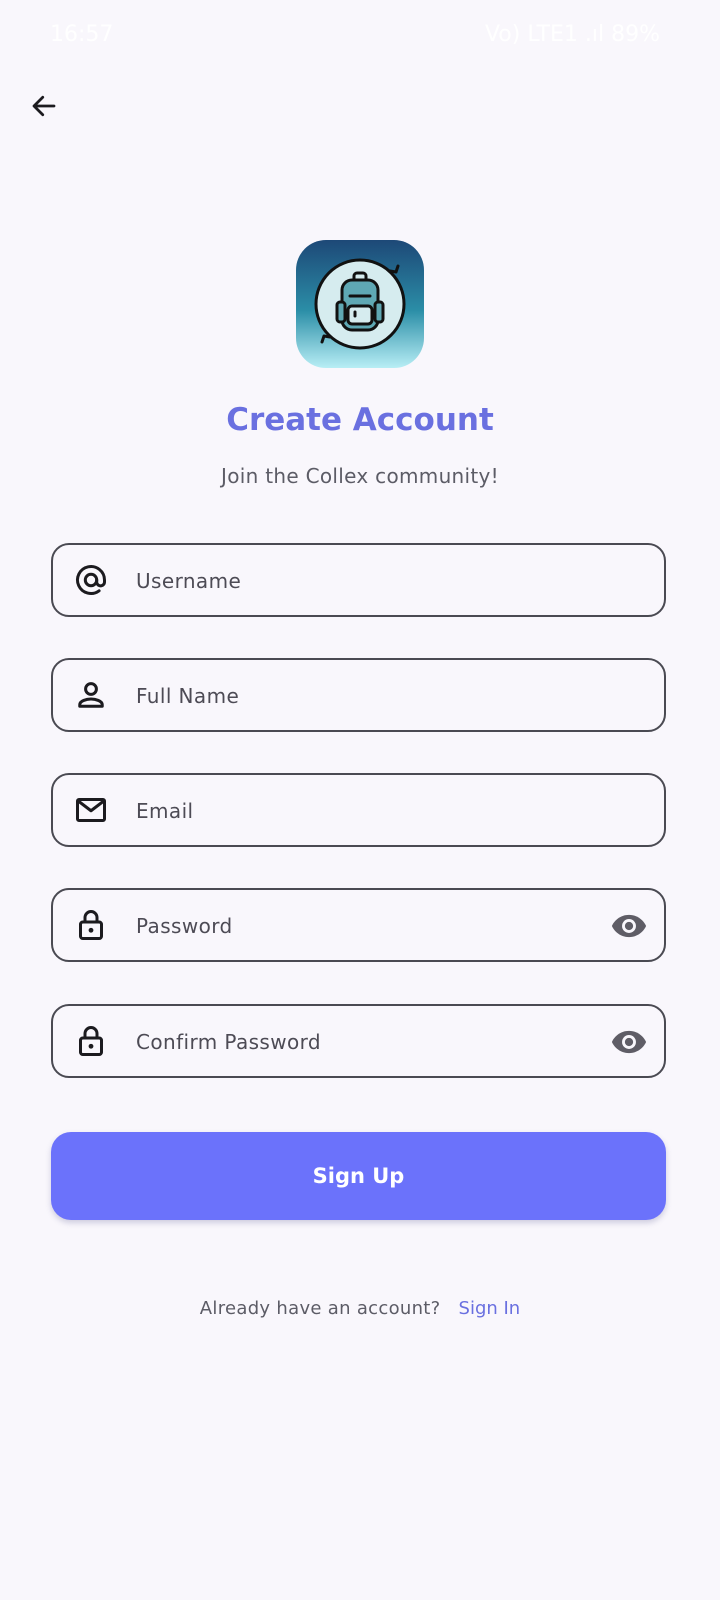 The height and width of the screenshot is (1600, 720). What do you see at coordinates (320, 1308) in the screenshot?
I see `sign-in-prompt-text: Already have an account?` at bounding box center [320, 1308].